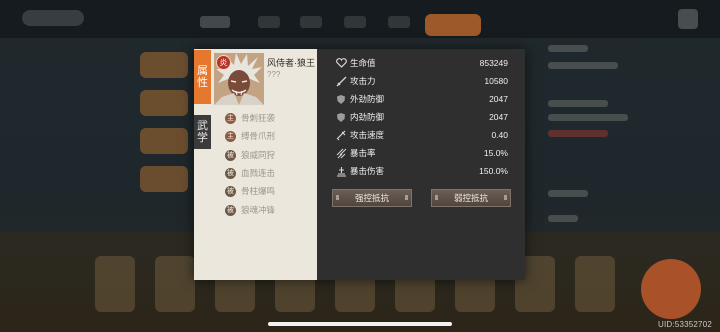 Image resolution: width=720 pixels, height=332 pixels. What do you see at coordinates (493, 171) in the screenshot?
I see `stat-value: 150.0%` at bounding box center [493, 171].